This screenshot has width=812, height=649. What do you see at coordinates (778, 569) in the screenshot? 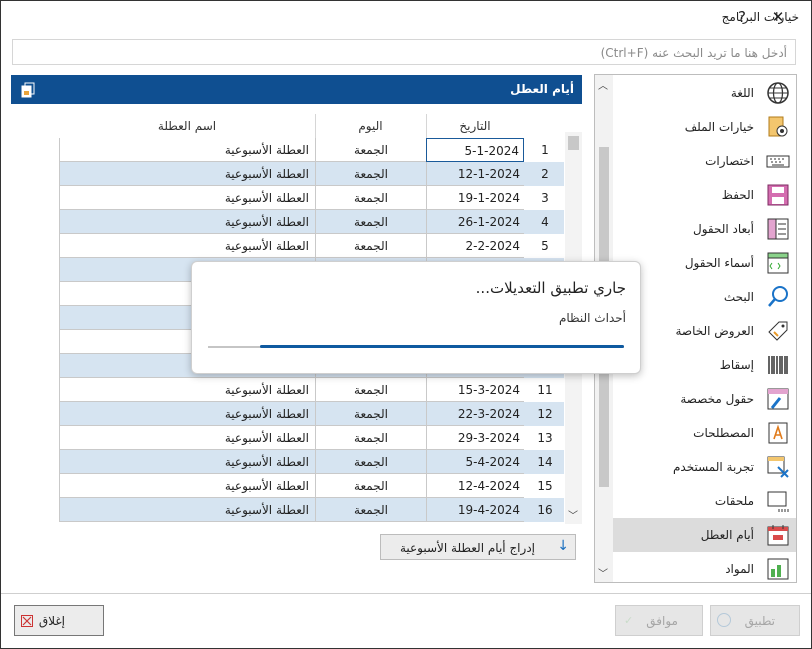
I see `materials-icon` at bounding box center [778, 569].